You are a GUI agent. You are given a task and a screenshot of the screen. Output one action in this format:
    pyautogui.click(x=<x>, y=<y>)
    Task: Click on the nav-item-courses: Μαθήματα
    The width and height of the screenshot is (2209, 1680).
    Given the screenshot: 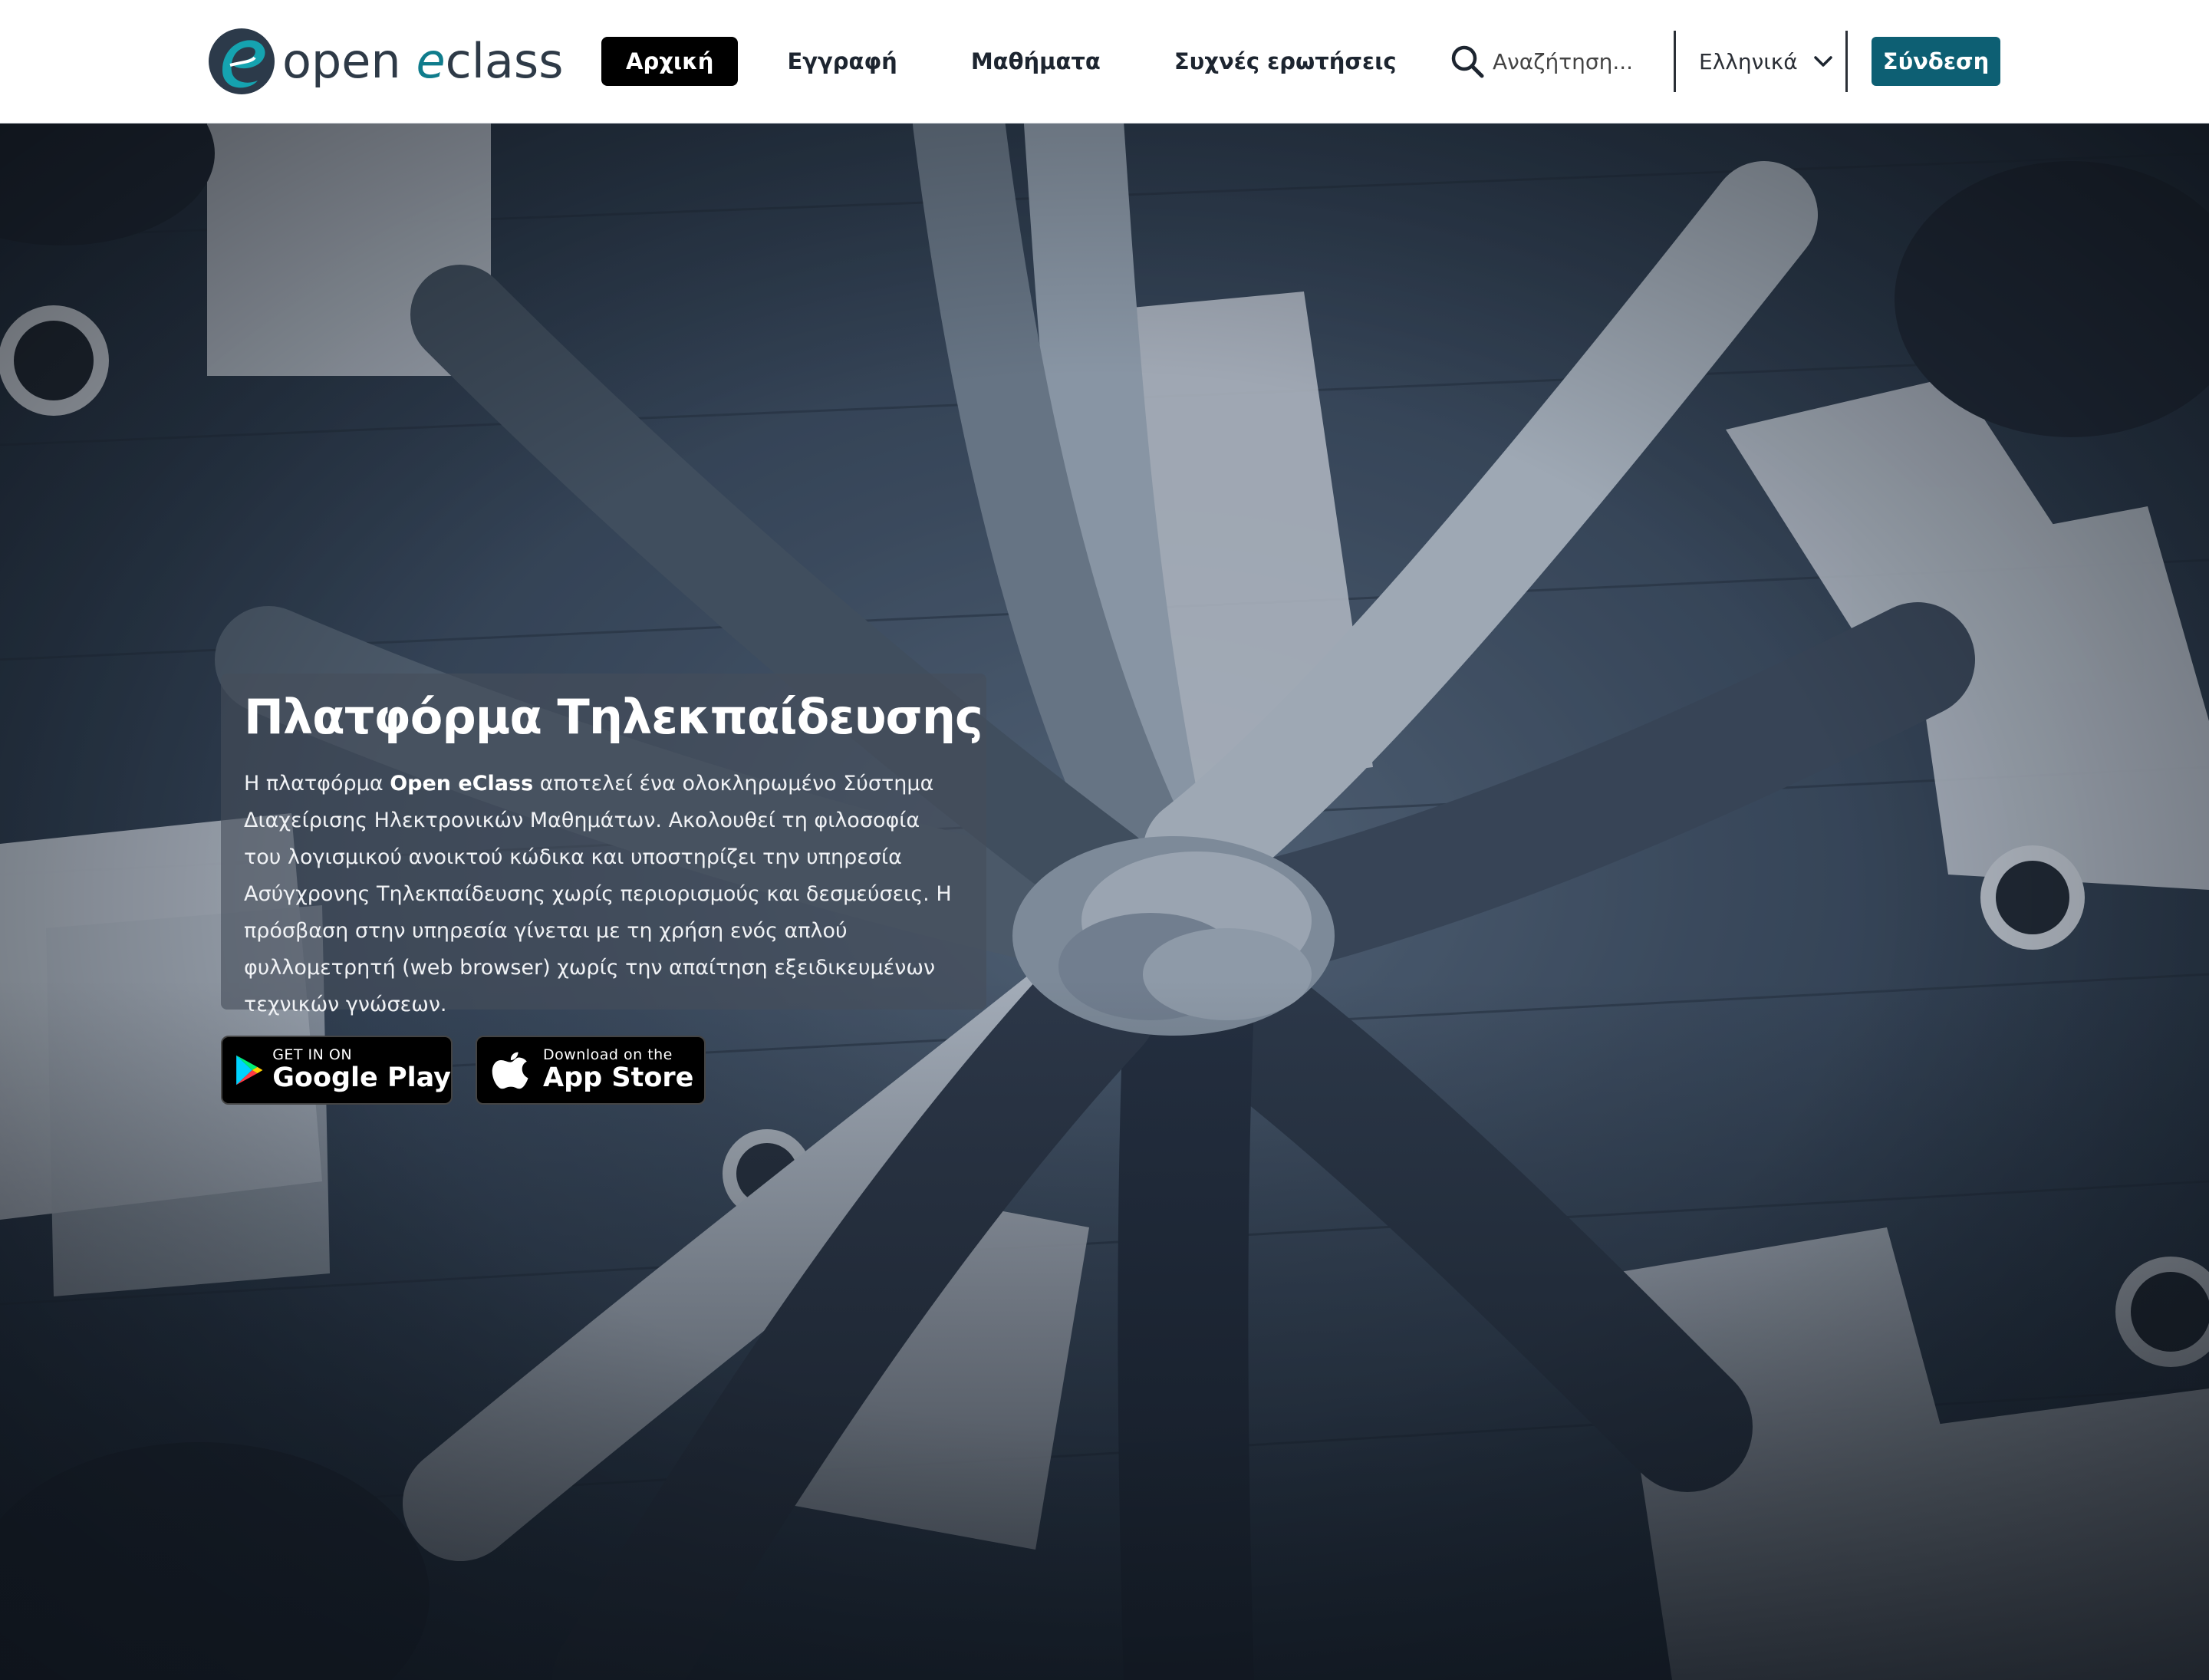 What is the action you would take?
    pyautogui.click(x=1035, y=61)
    